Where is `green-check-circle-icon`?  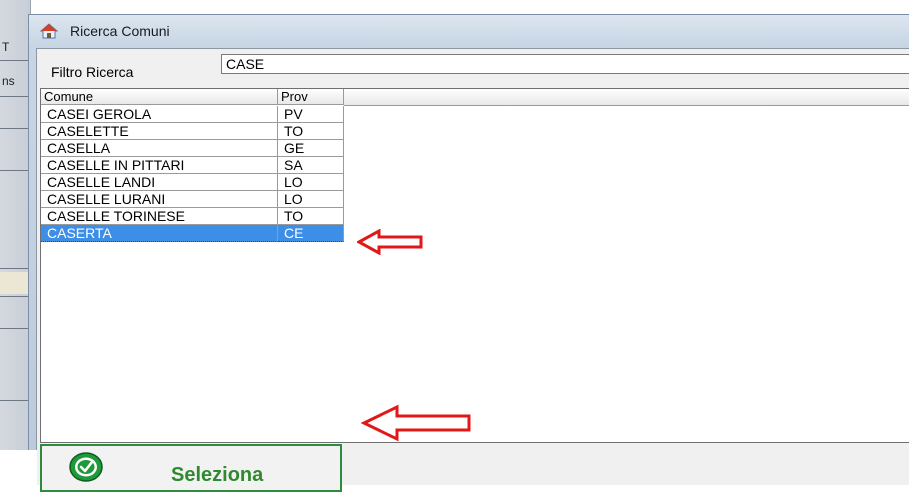 green-check-circle-icon is located at coordinates (86, 467).